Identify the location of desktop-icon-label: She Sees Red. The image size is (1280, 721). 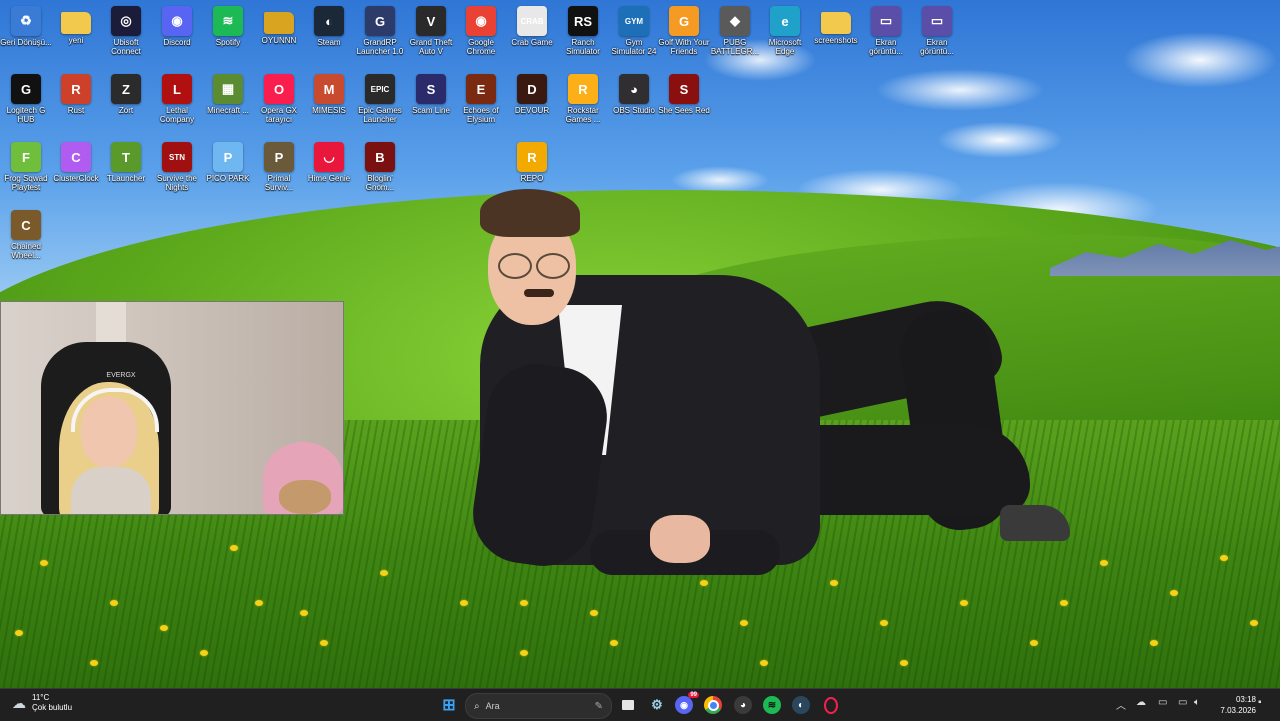
(684, 110).